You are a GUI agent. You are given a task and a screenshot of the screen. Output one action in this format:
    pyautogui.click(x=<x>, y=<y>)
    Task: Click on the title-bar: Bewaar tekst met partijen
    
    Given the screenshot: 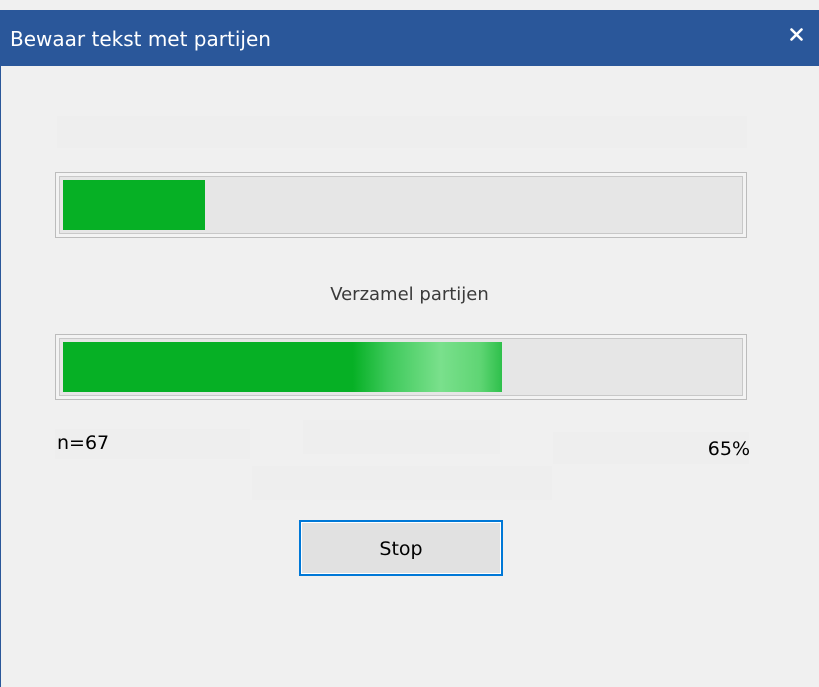 What is the action you would take?
    pyautogui.click(x=409, y=38)
    